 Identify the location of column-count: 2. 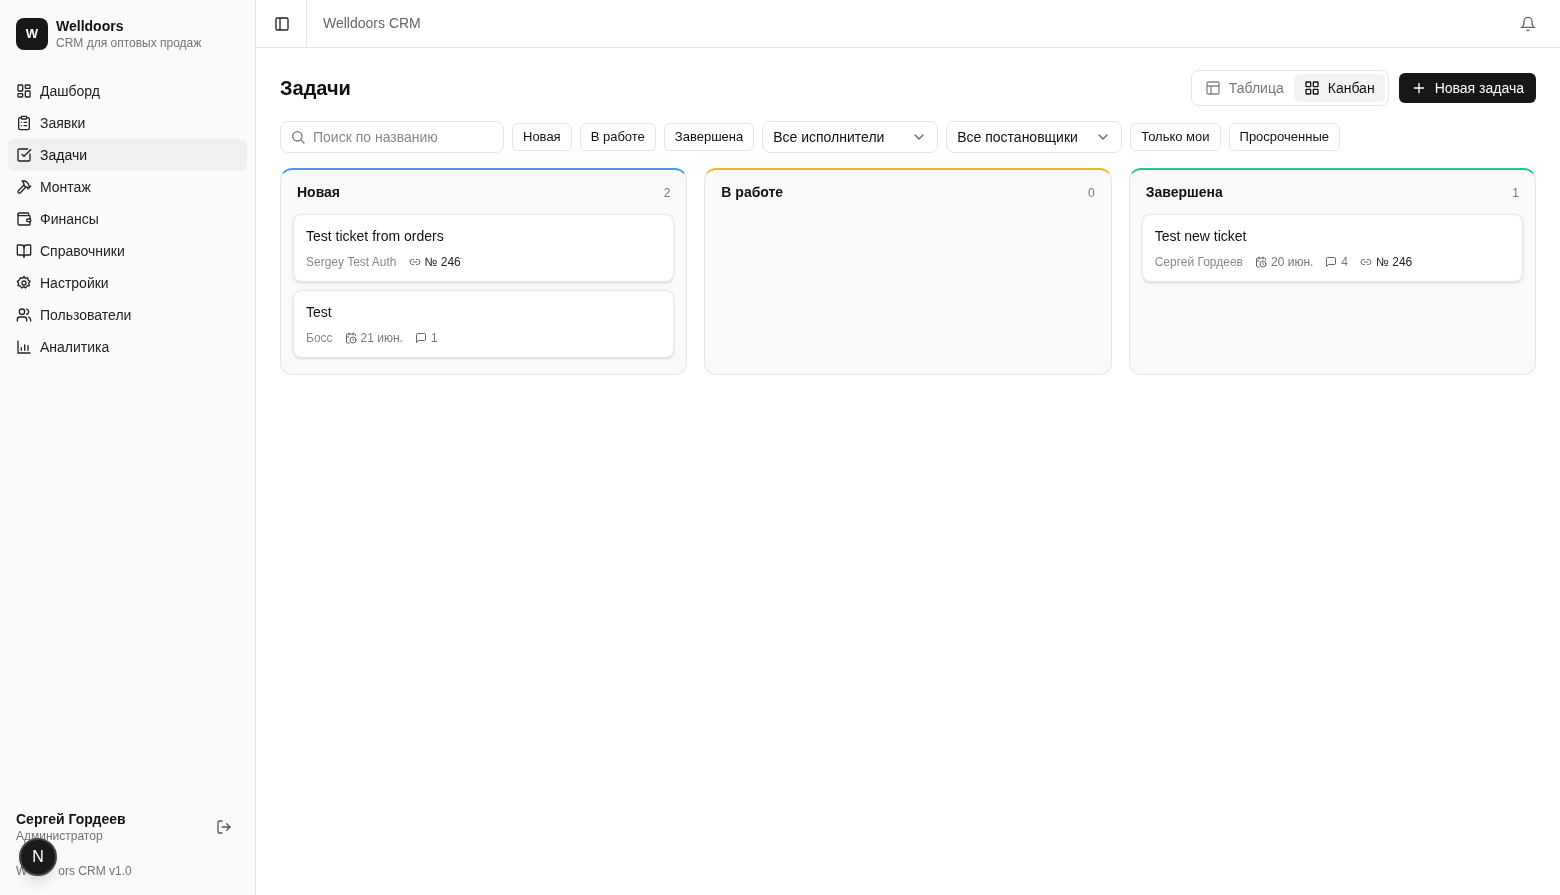
(667, 193).